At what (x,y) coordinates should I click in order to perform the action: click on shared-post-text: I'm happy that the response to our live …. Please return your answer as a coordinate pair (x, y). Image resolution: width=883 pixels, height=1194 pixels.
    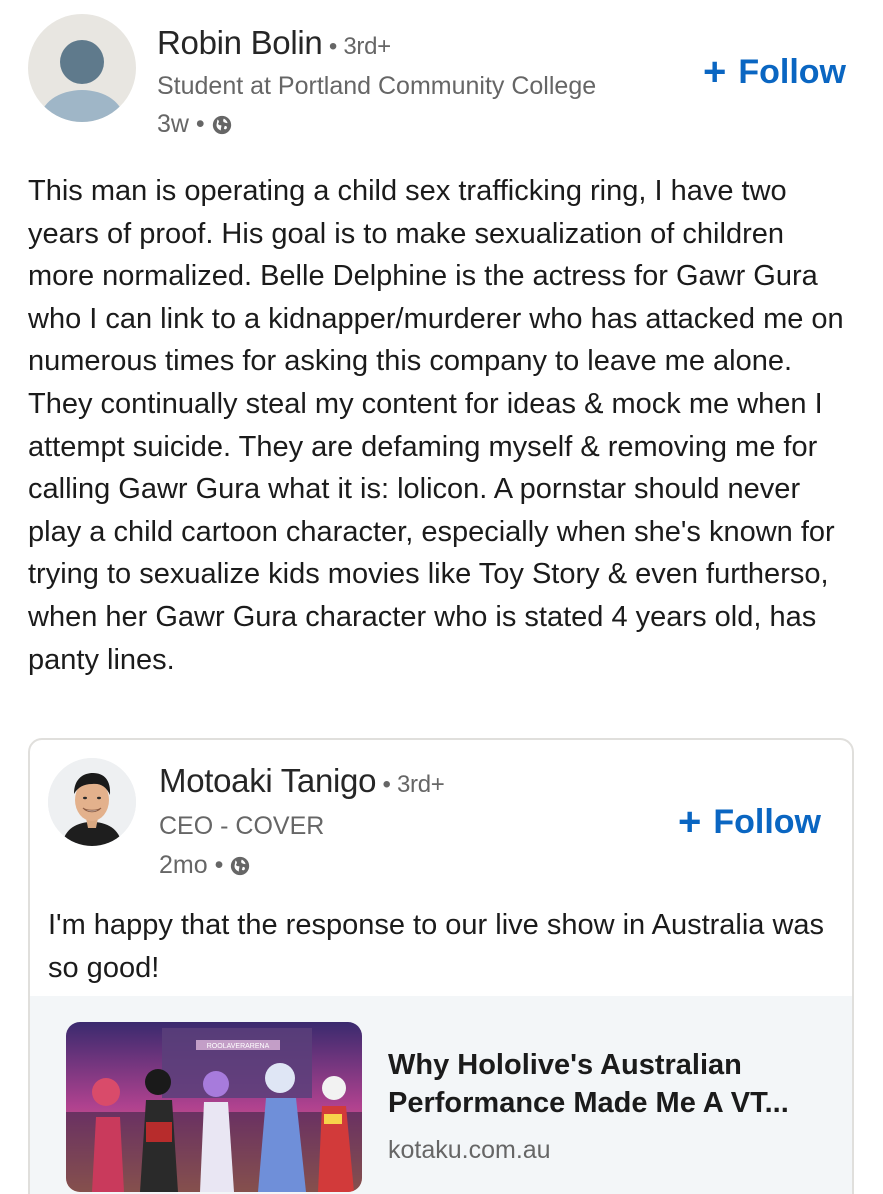
    Looking at the image, I should click on (436, 946).